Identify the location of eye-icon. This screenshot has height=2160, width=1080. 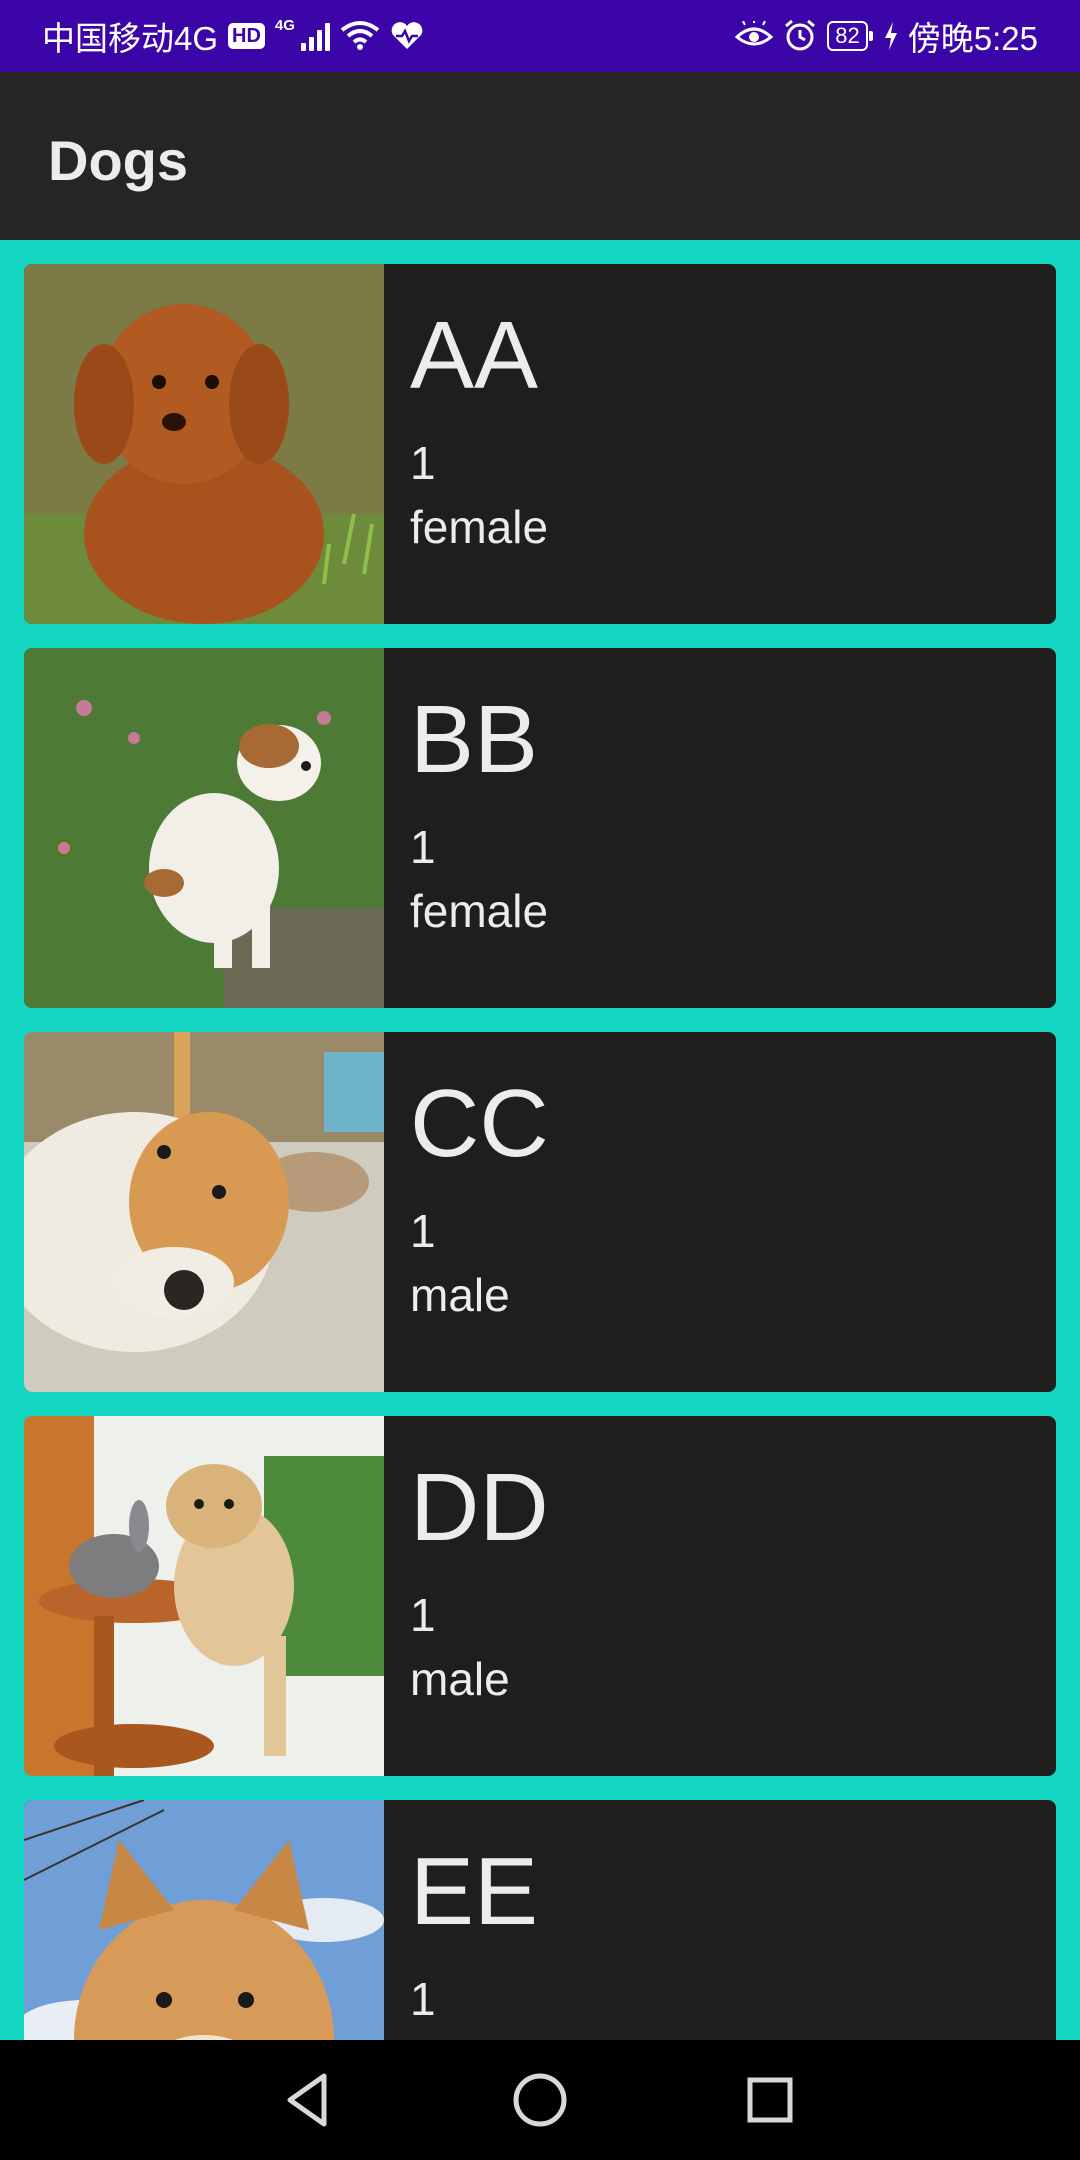
(754, 33).